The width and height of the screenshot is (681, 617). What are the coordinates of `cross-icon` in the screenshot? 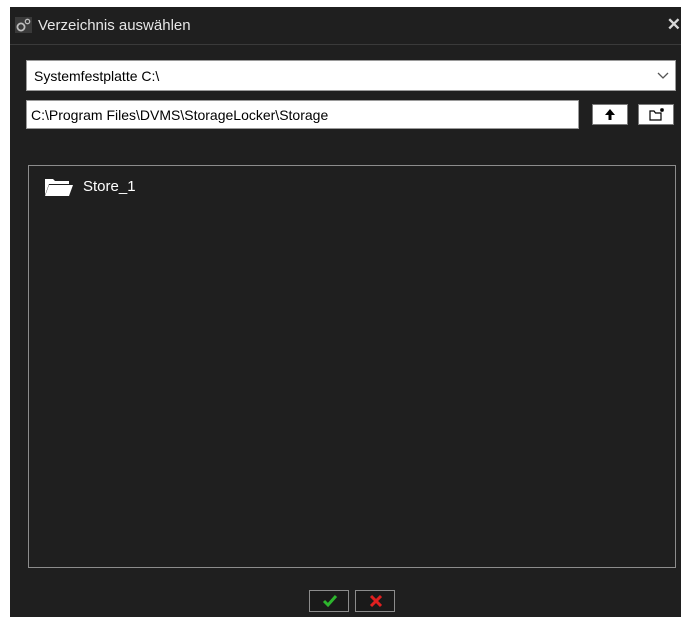 It's located at (376, 601).